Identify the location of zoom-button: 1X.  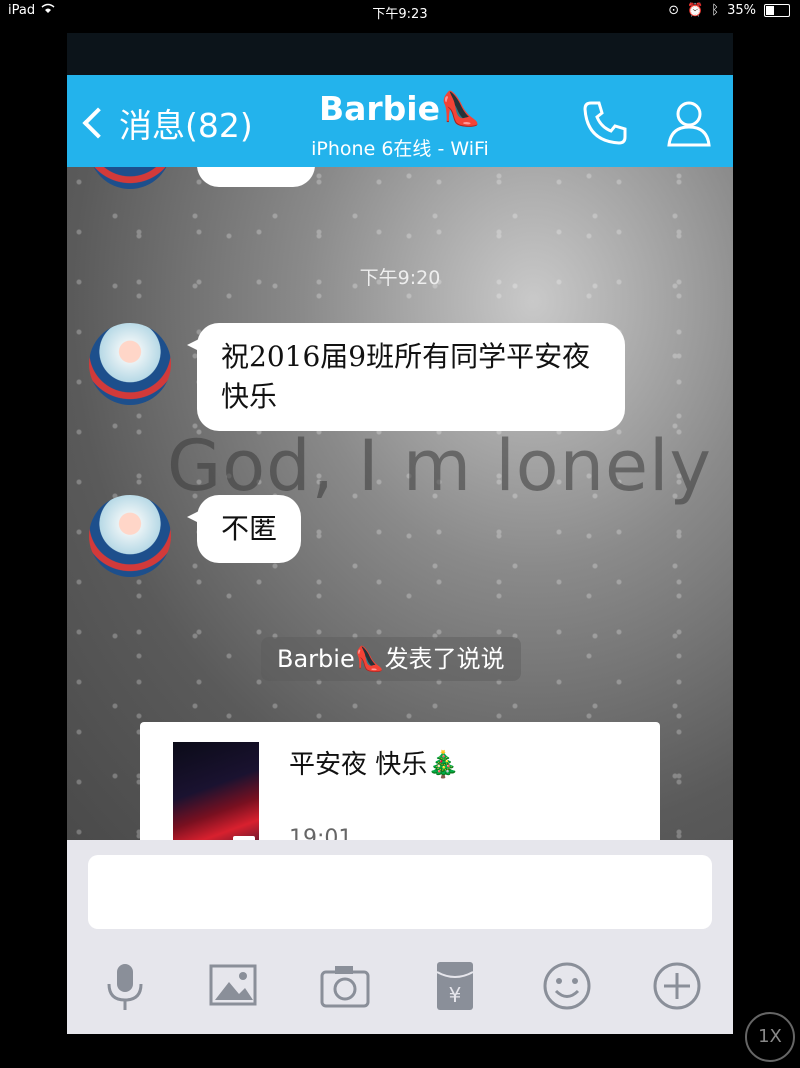
(770, 1037).